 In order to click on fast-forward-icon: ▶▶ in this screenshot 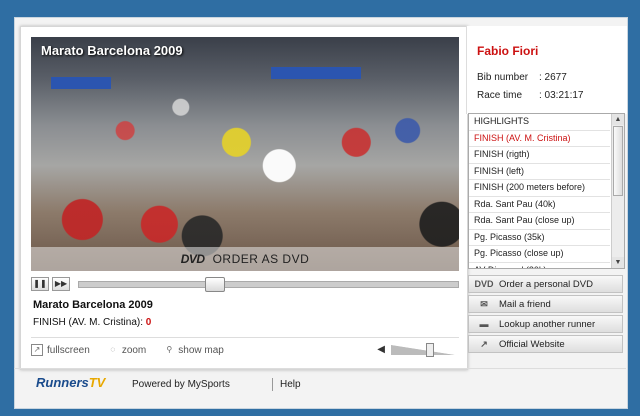, I will do `click(61, 284)`.